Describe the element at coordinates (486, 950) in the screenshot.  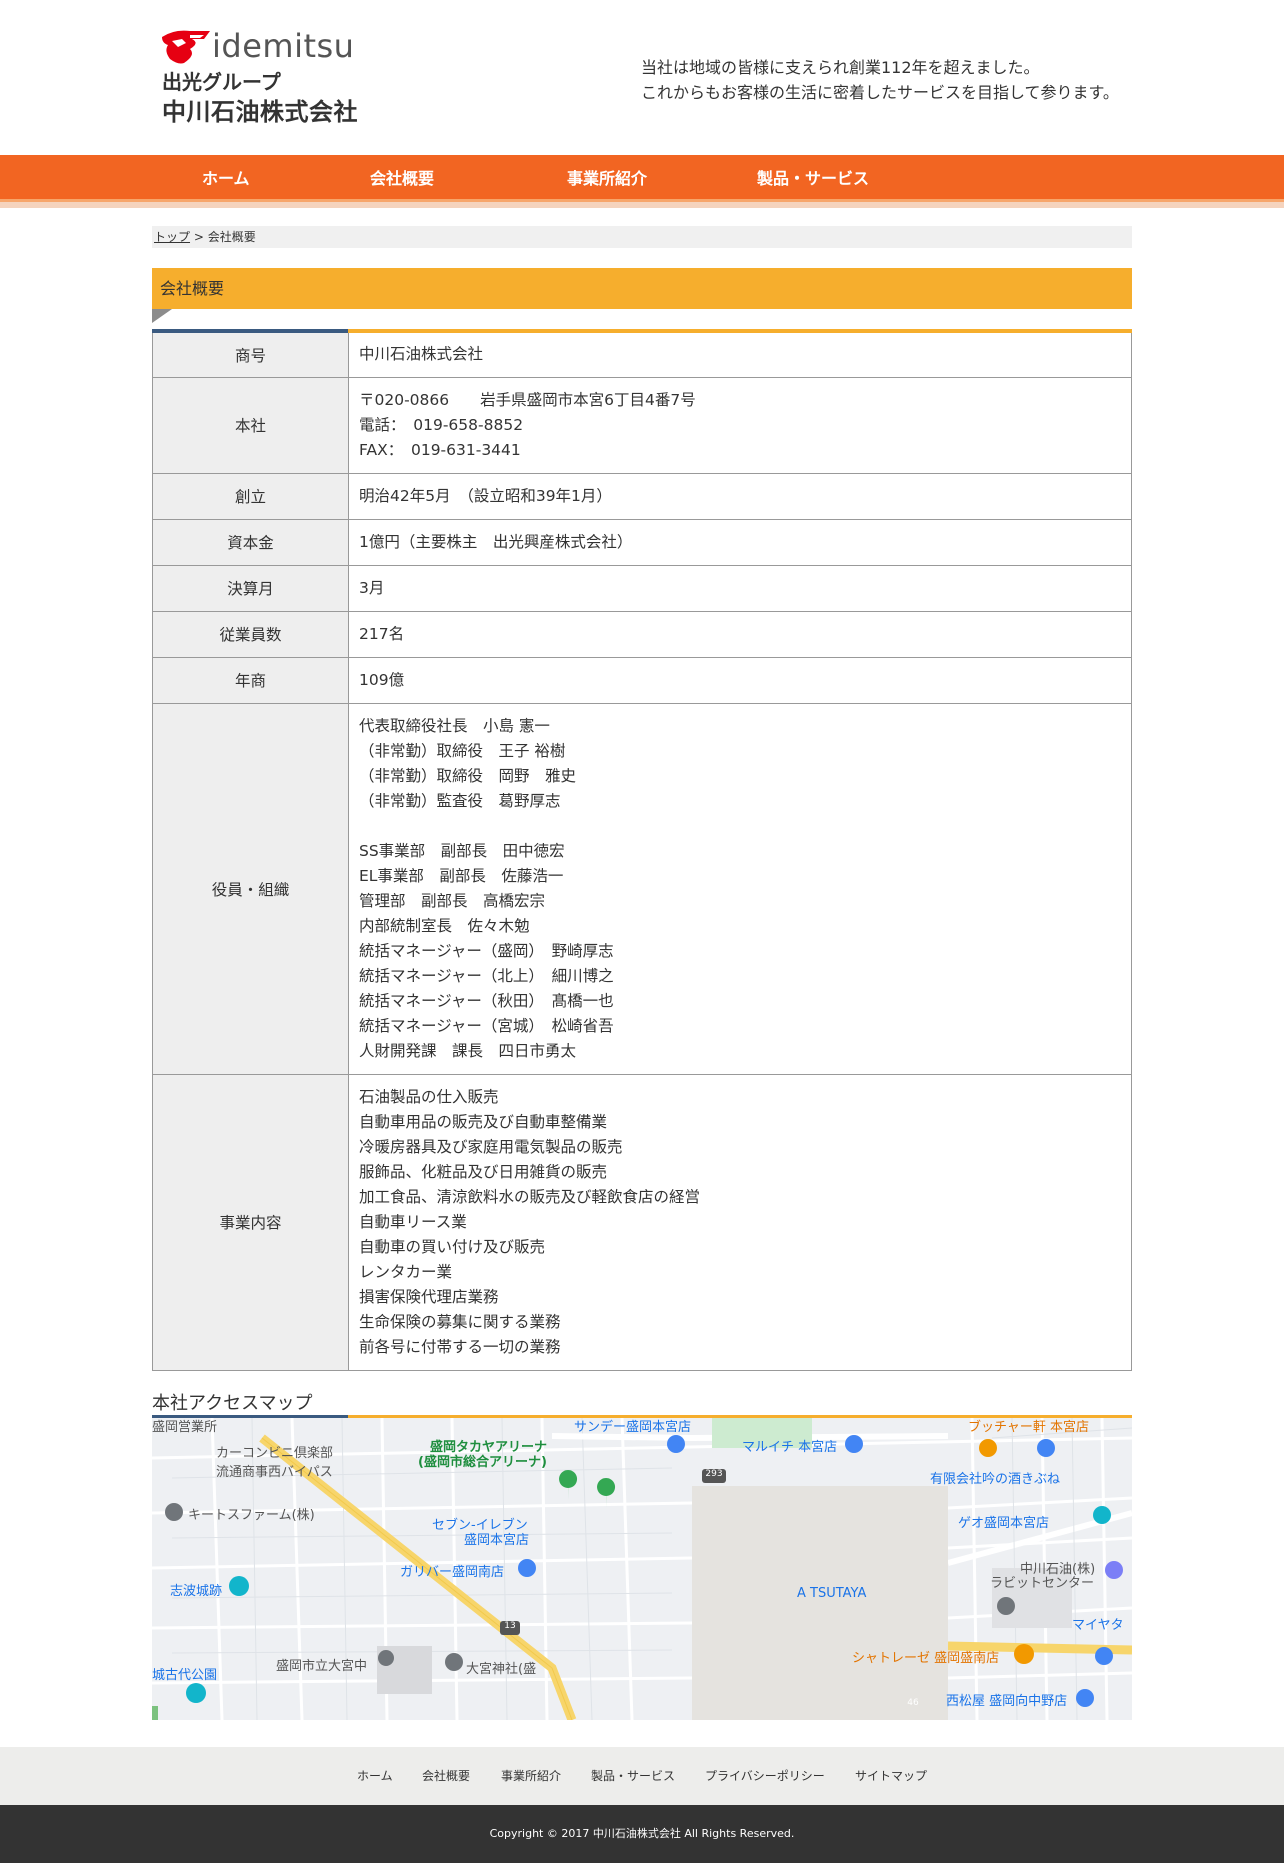
I see `row-value-line: 統括マネージャー（盛岡） 野崎厚志` at that location.